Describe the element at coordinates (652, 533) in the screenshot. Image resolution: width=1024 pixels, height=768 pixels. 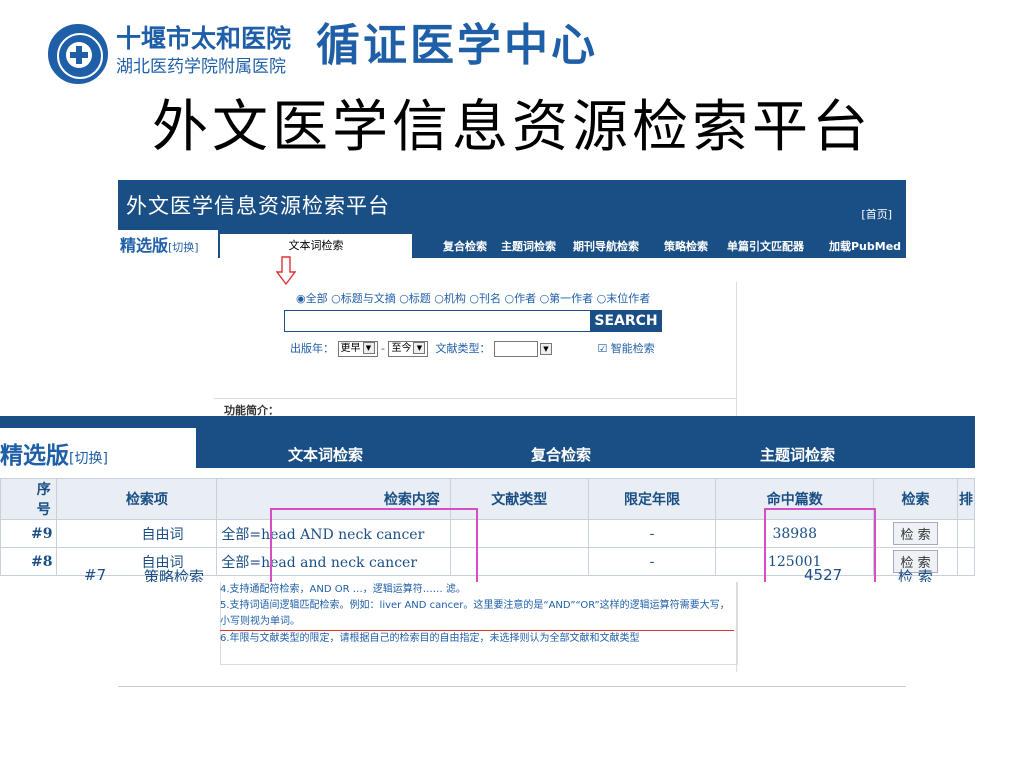
I see `row-years: -` at that location.